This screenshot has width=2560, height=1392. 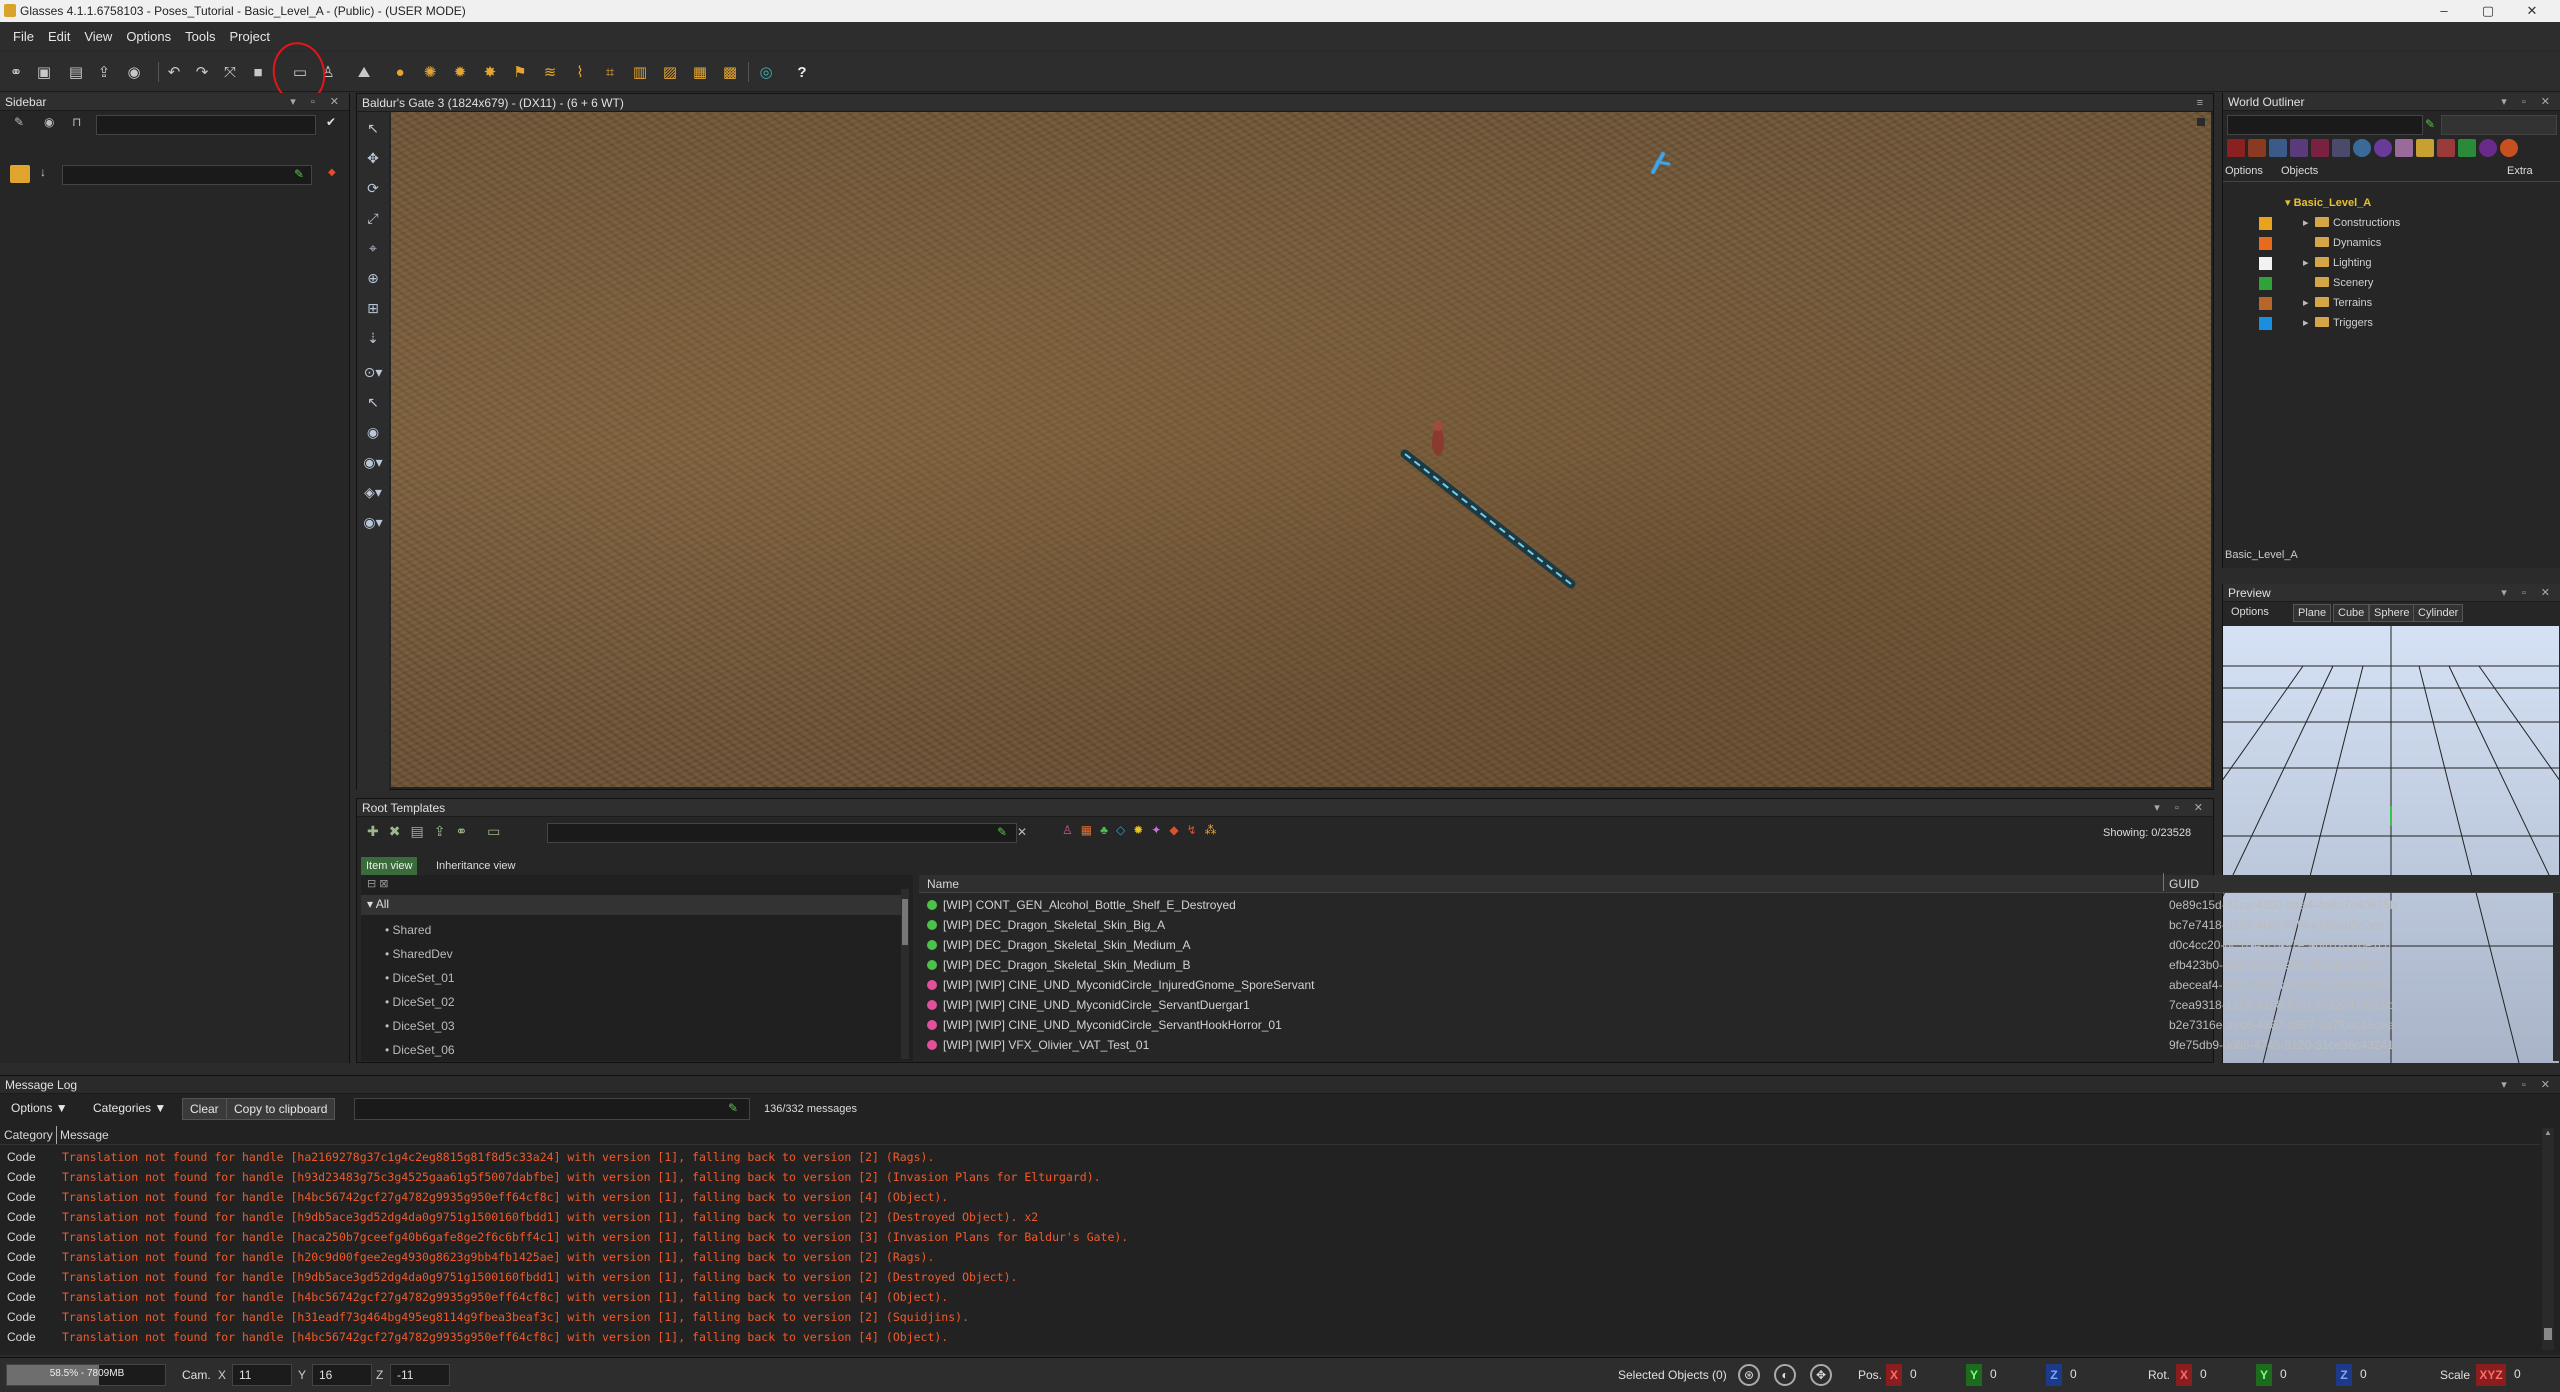 What do you see at coordinates (395, 831) in the screenshot?
I see `remove-template-icon: ✖` at bounding box center [395, 831].